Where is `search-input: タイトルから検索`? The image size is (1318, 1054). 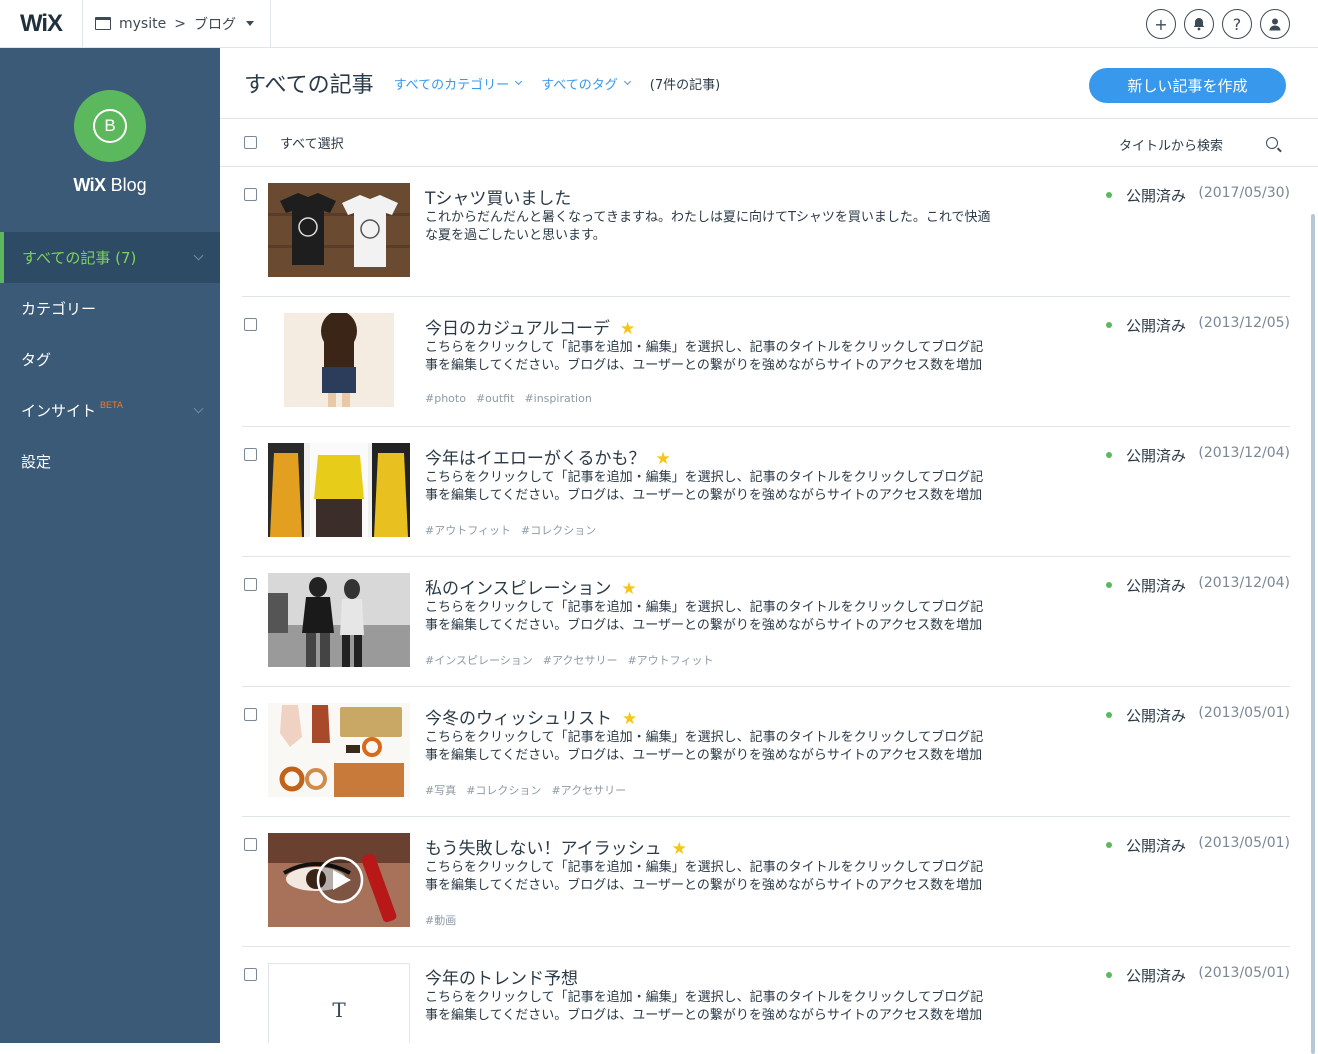
search-input: タイトルから検索 is located at coordinates (1171, 144).